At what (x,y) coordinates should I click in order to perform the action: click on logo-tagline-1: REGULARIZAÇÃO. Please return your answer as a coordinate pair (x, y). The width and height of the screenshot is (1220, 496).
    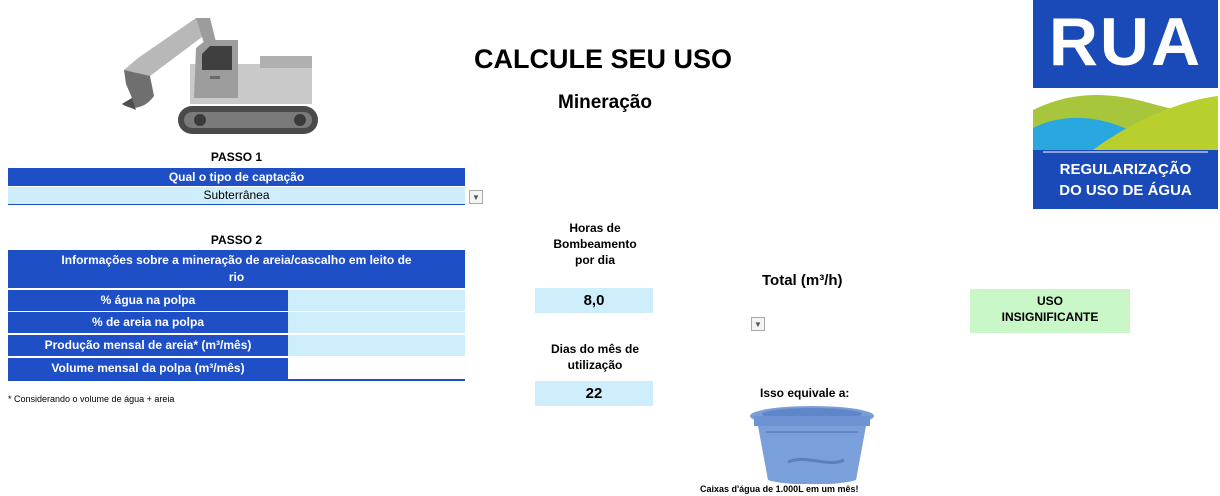
    Looking at the image, I should click on (1125, 169).